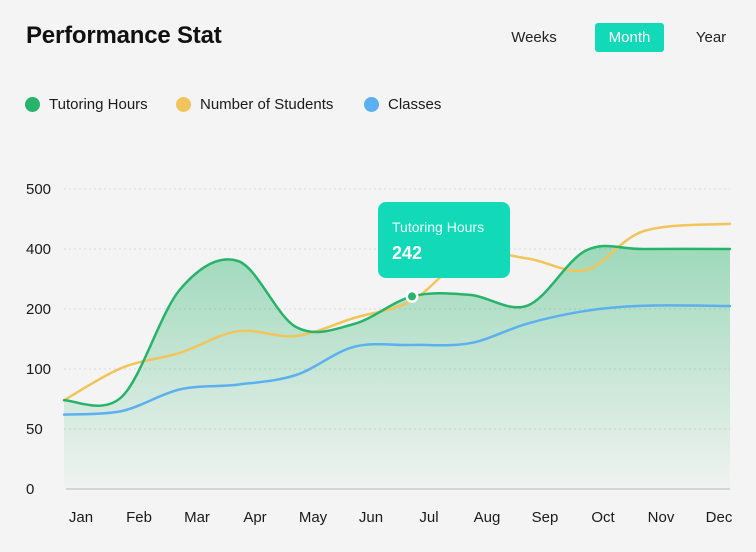 This screenshot has width=756, height=552. Describe the element at coordinates (30, 489) in the screenshot. I see `y-tick-label: 0` at that location.